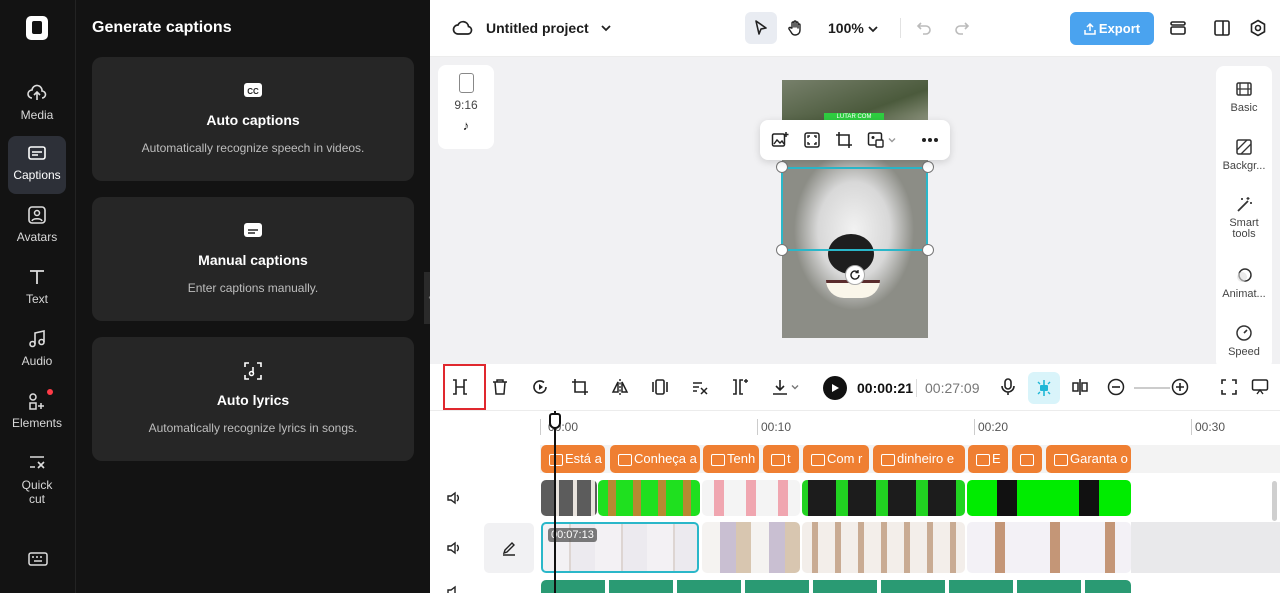  Describe the element at coordinates (38, 561) in the screenshot. I see `keyboard-icon` at that location.